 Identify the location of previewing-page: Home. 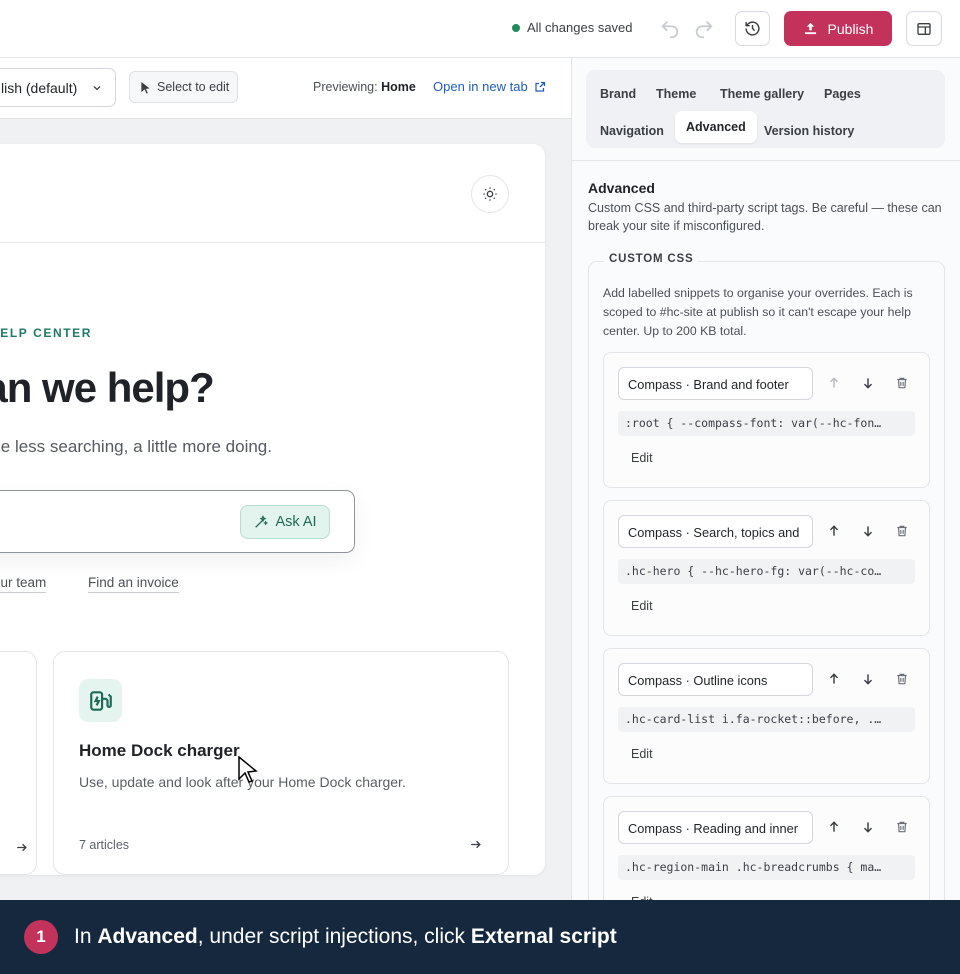
(398, 87).